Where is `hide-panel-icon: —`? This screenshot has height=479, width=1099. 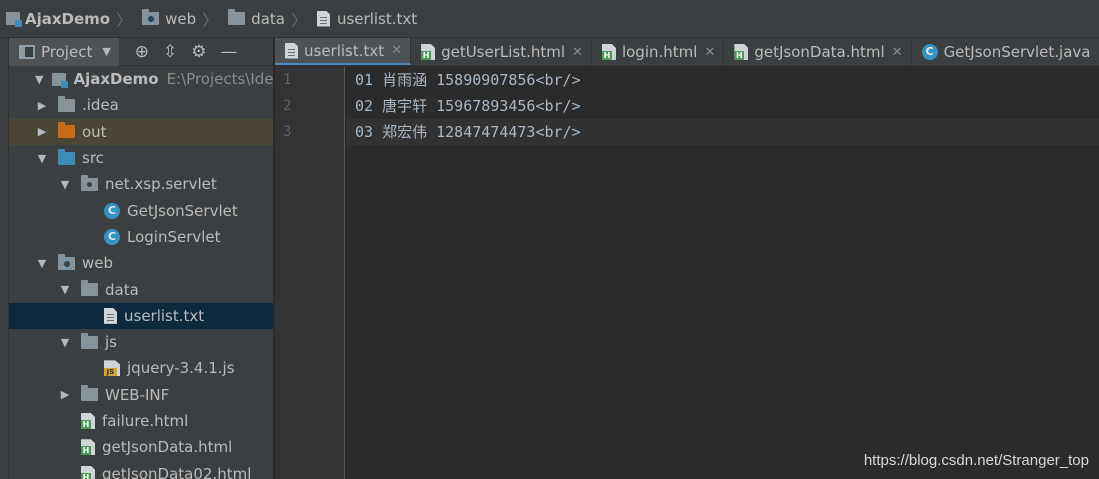 hide-panel-icon: — is located at coordinates (229, 52).